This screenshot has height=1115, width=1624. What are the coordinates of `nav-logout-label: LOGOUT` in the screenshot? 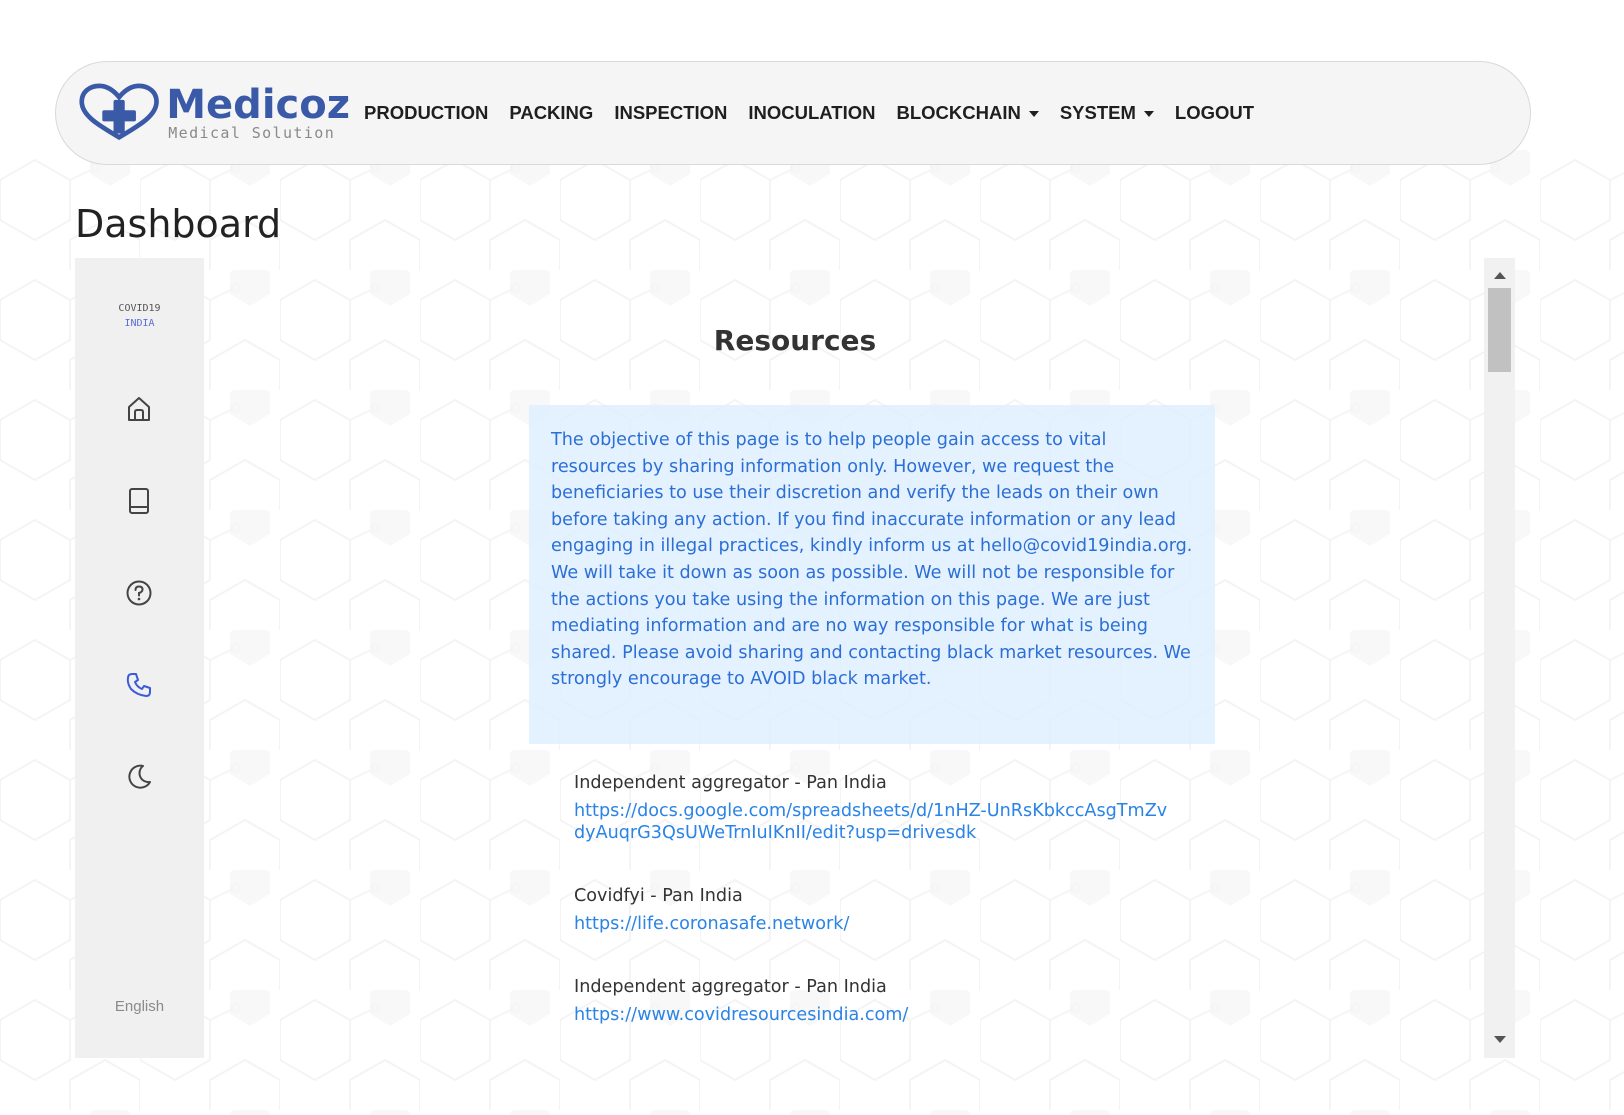 It's located at (1214, 112).